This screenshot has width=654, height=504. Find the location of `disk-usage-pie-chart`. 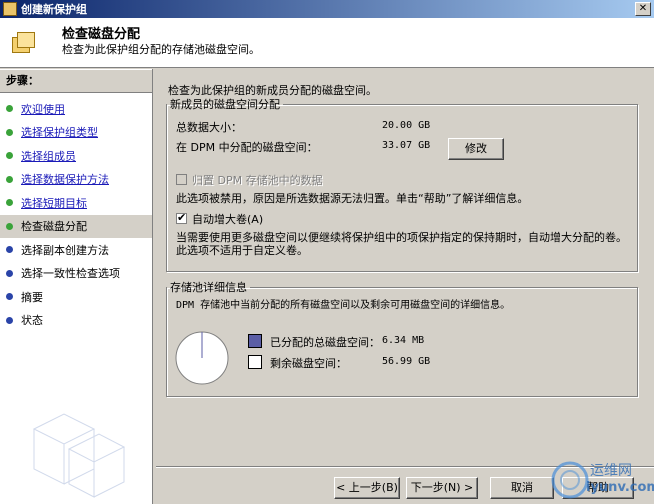

disk-usage-pie-chart is located at coordinates (202, 358).